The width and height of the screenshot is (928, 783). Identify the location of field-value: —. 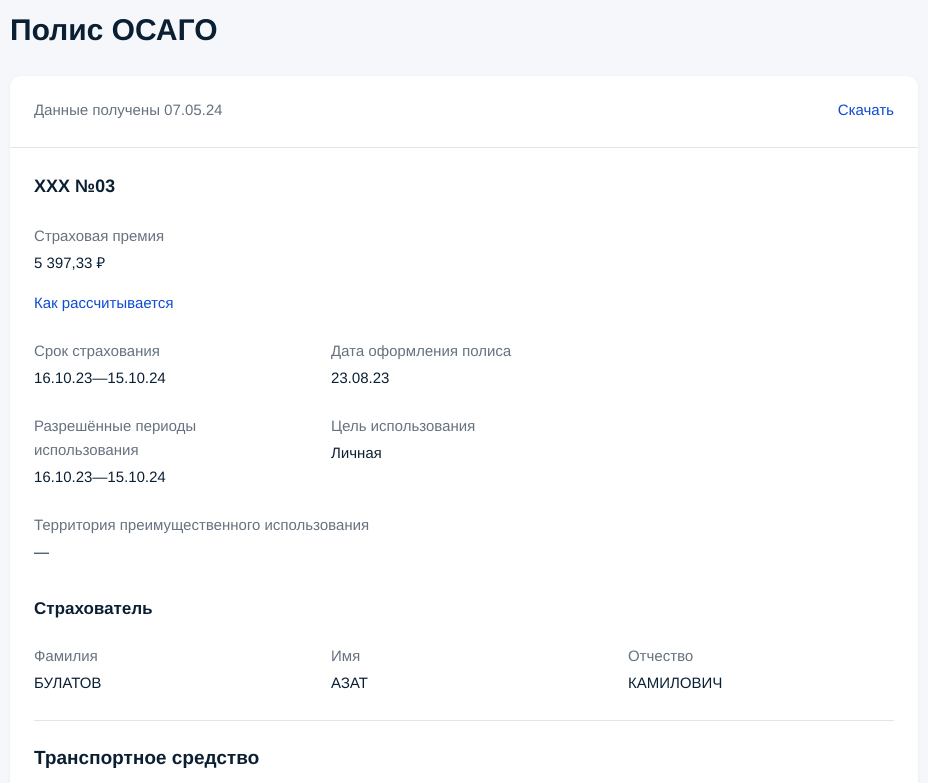
(41, 553).